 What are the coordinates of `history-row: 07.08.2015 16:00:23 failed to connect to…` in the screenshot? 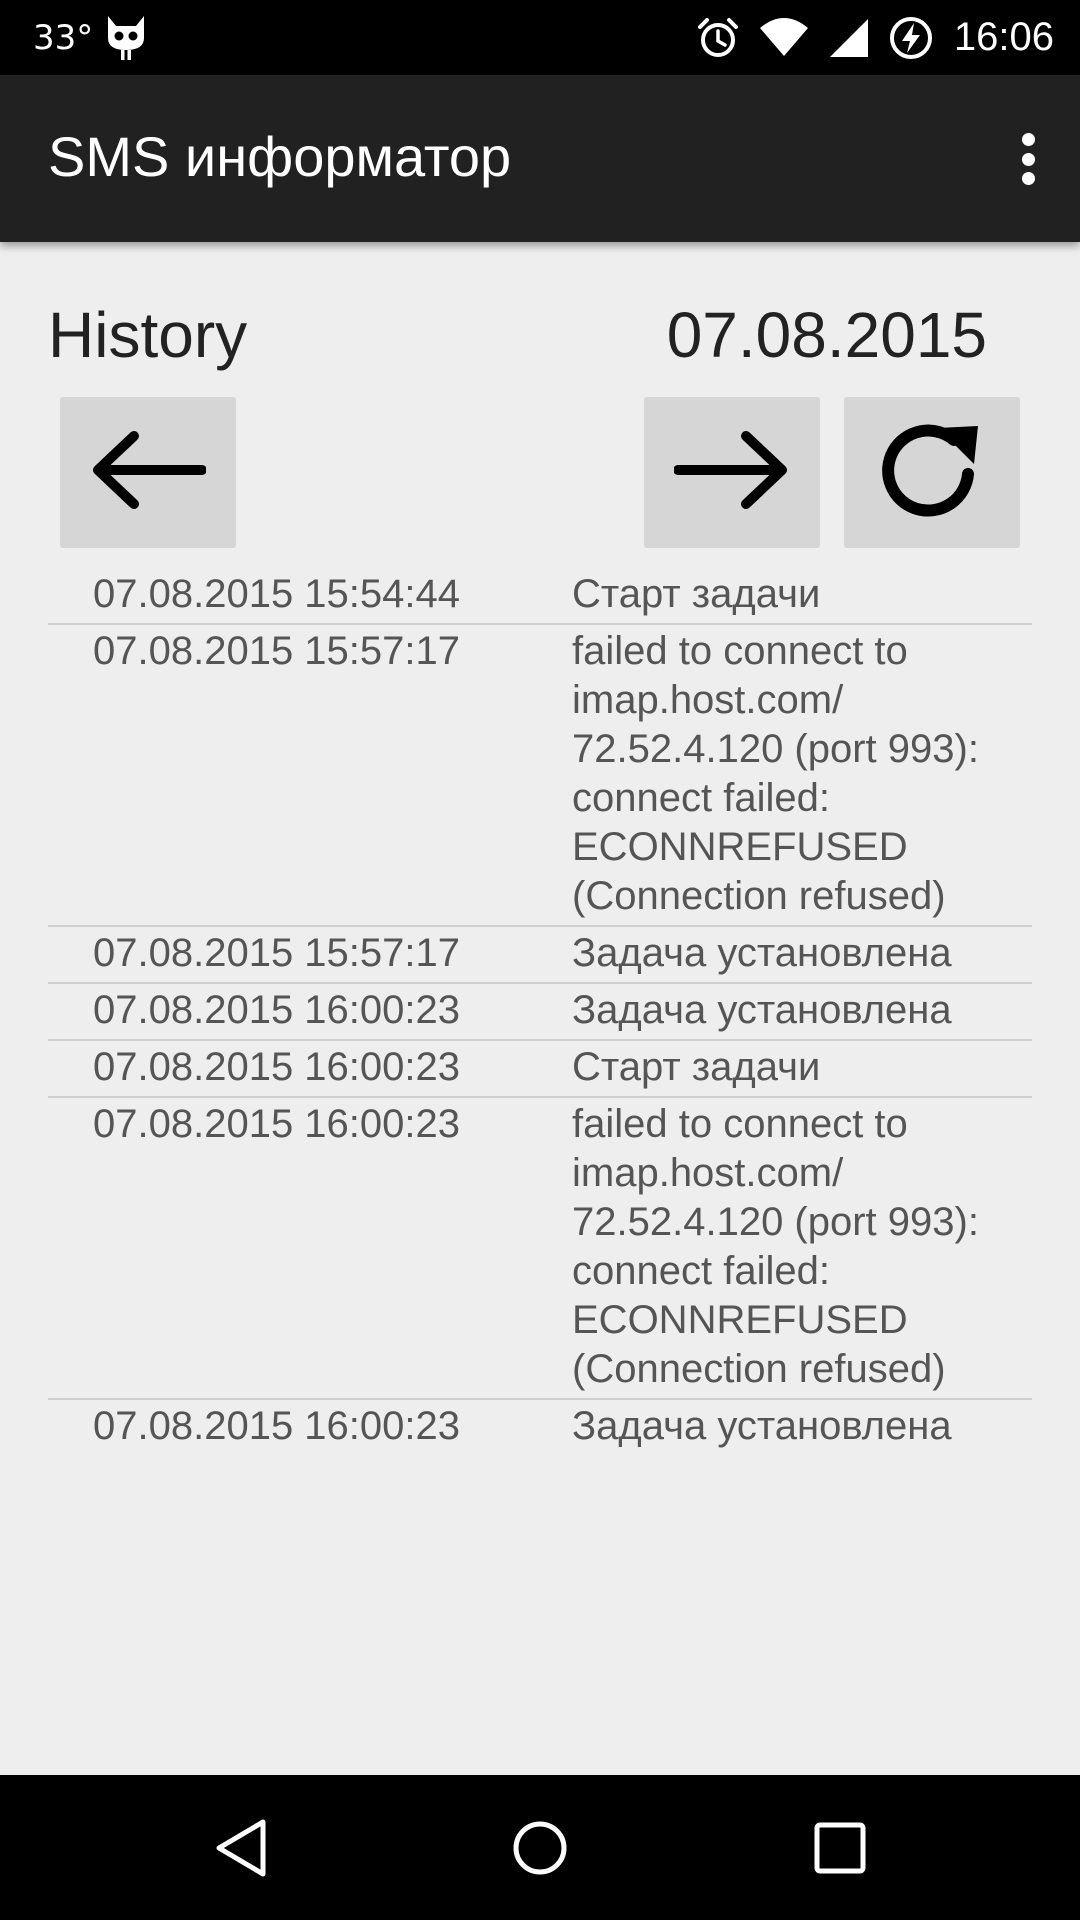 It's located at (540, 1249).